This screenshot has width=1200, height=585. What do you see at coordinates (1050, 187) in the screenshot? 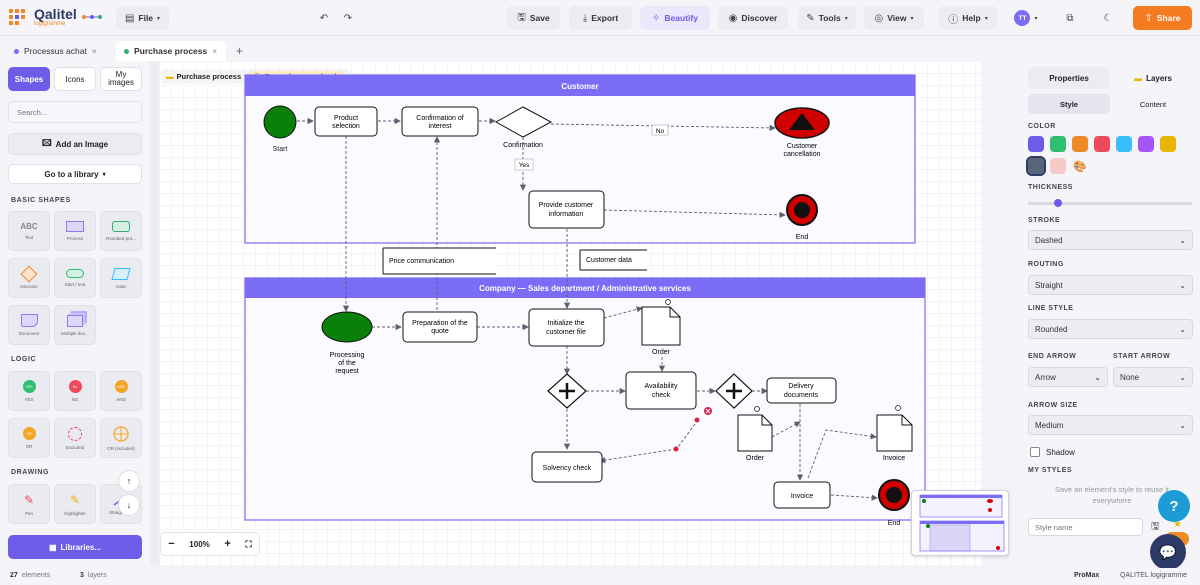
I see `thickness-label: THICKNESS` at bounding box center [1050, 187].